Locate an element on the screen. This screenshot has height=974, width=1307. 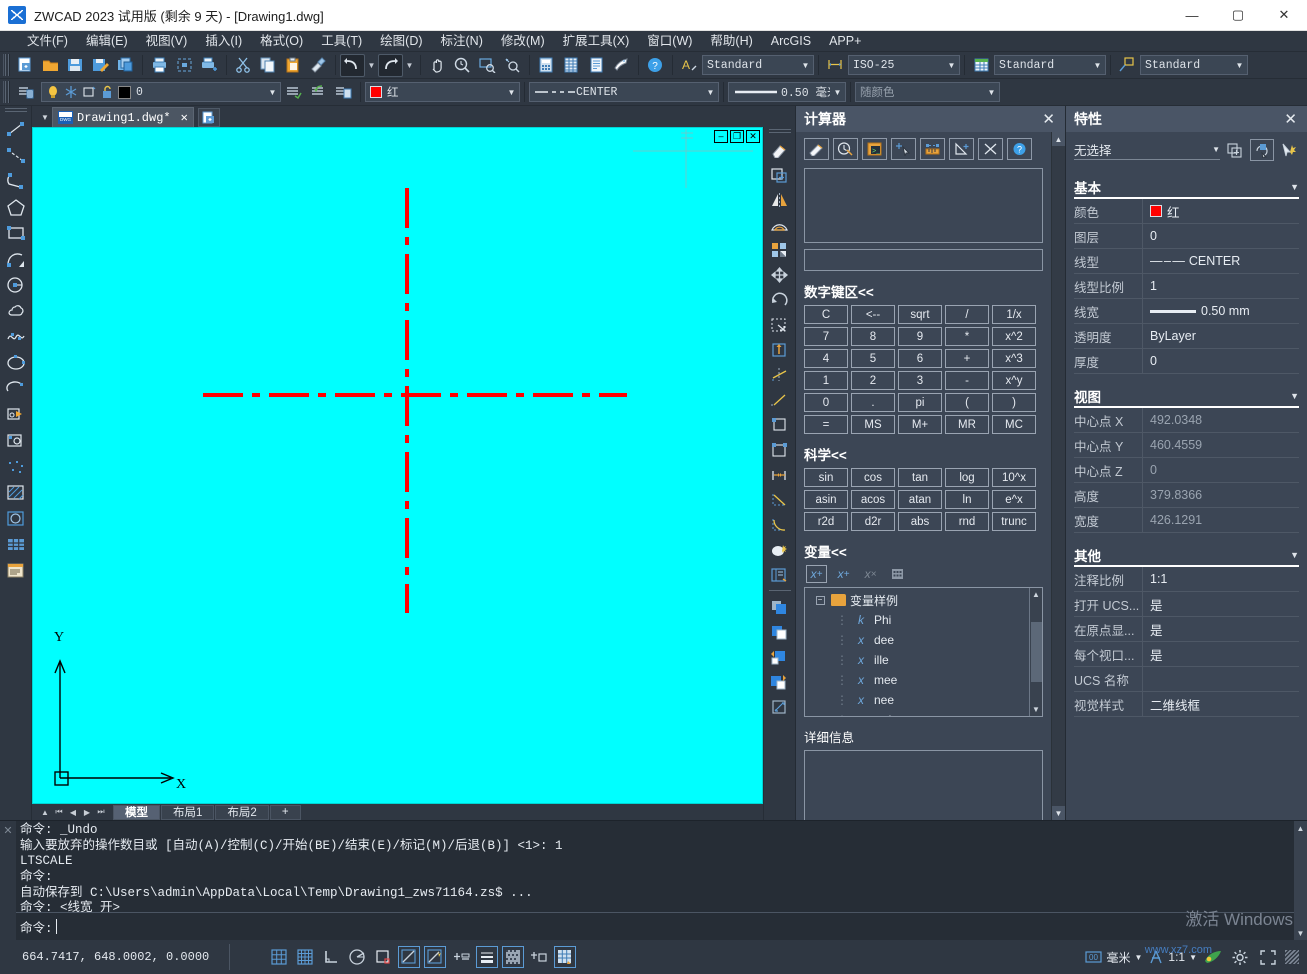
mirror-icon is located at coordinates (780, 199).